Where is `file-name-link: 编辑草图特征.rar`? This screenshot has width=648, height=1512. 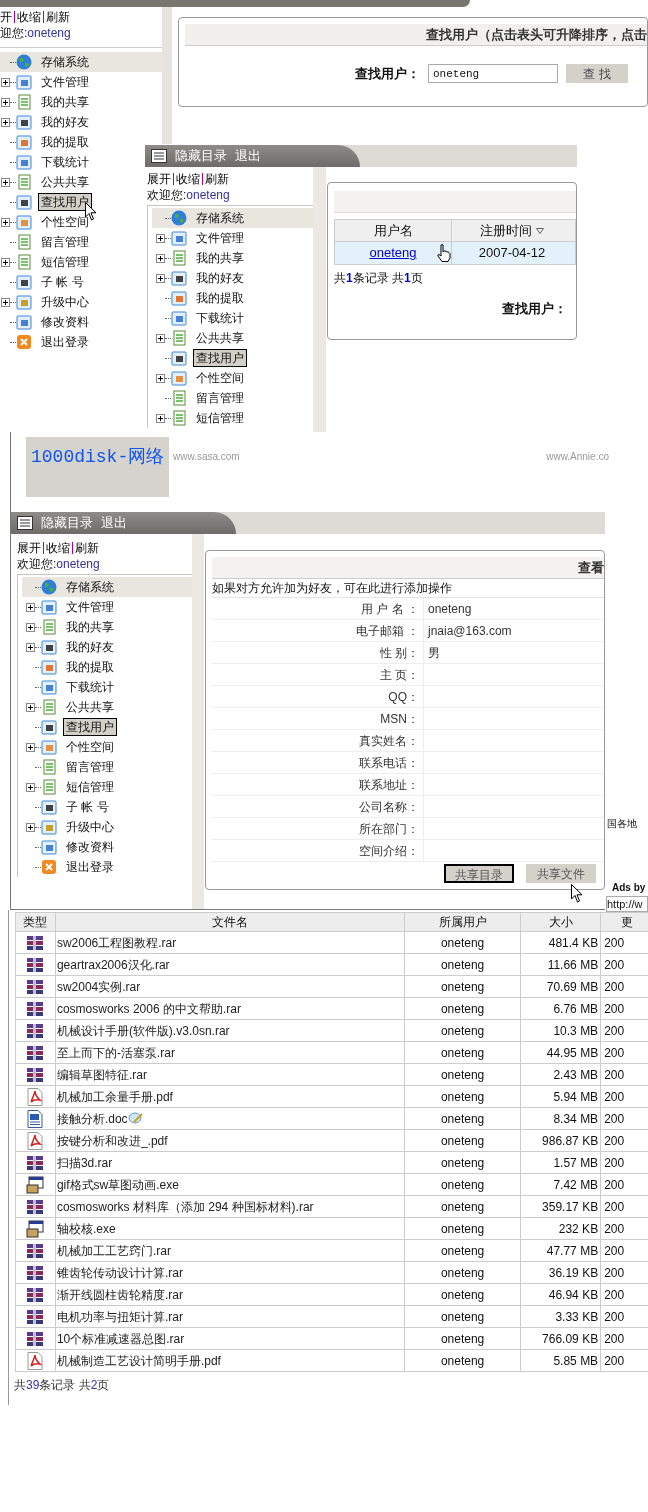
file-name-link: 编辑草图特征.rar is located at coordinates (101, 1074).